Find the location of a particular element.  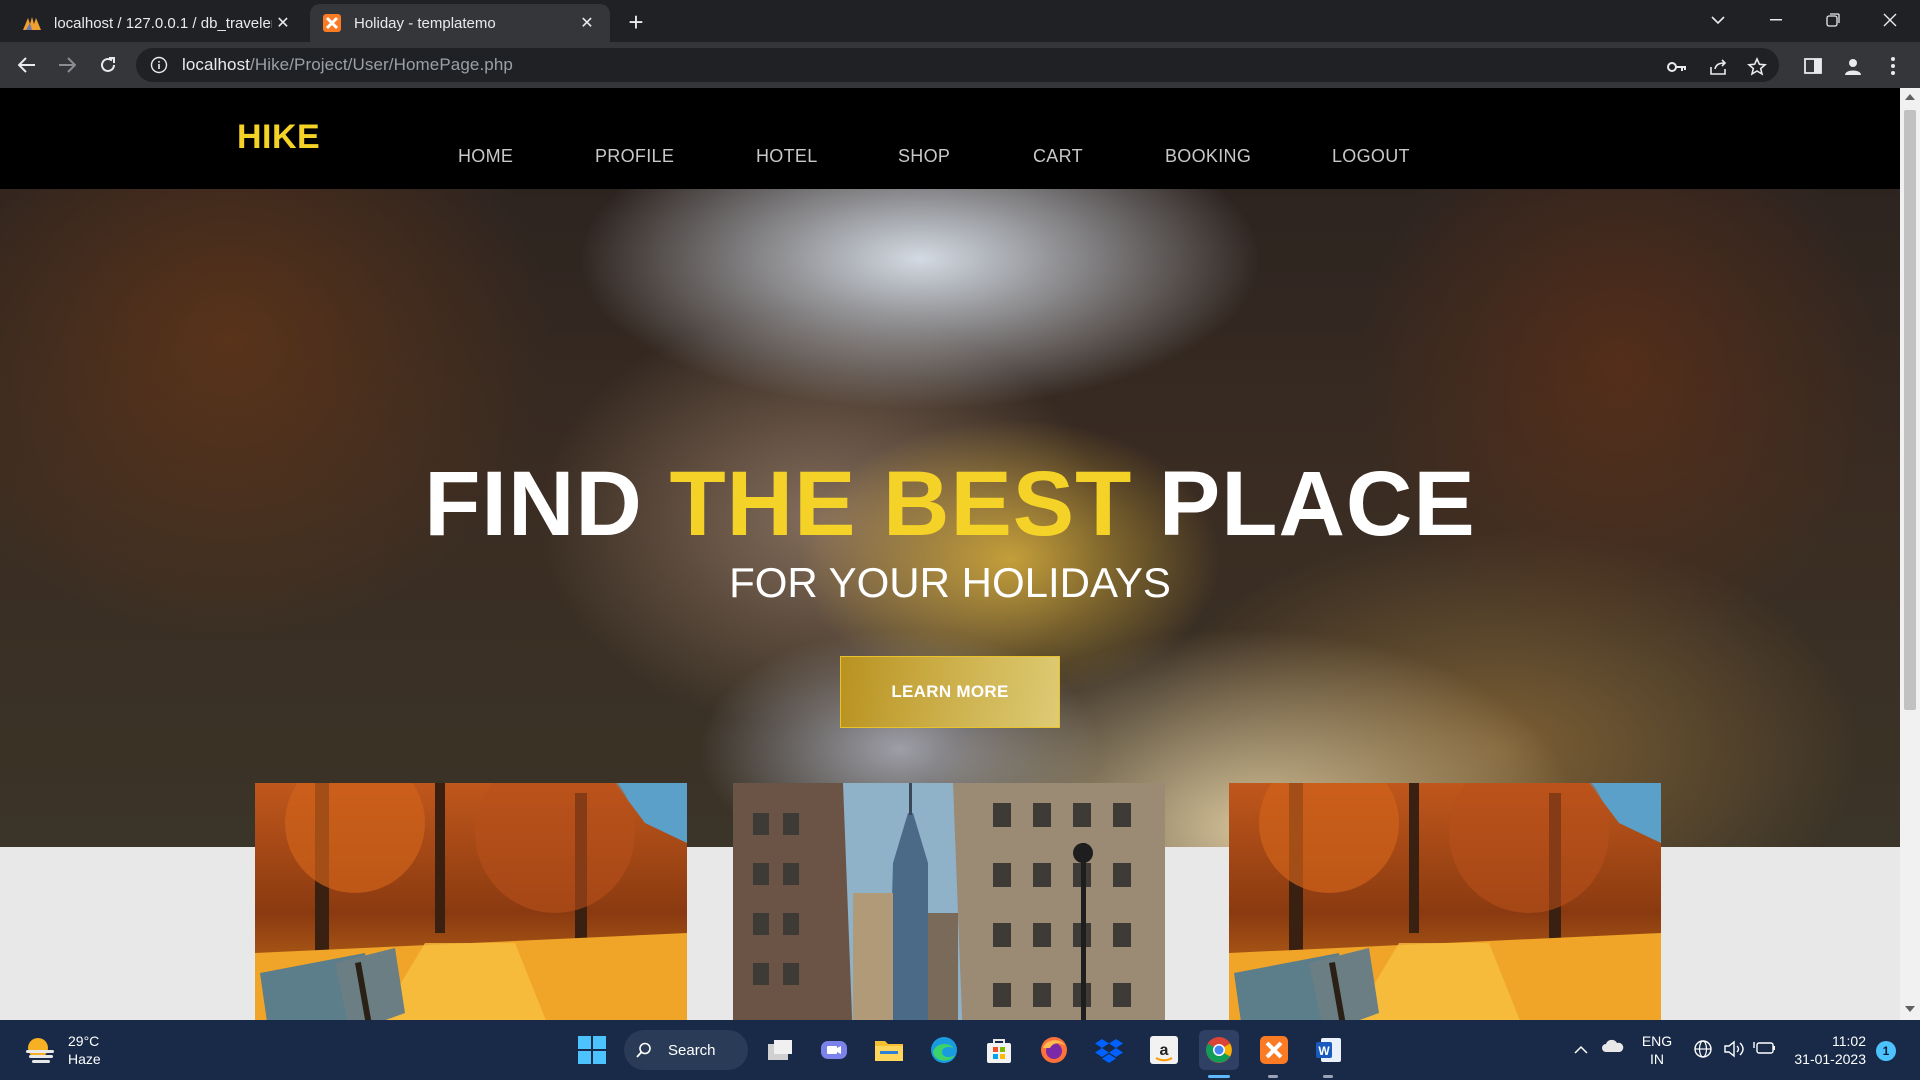

scrollbar-thumb is located at coordinates (1910, 410).